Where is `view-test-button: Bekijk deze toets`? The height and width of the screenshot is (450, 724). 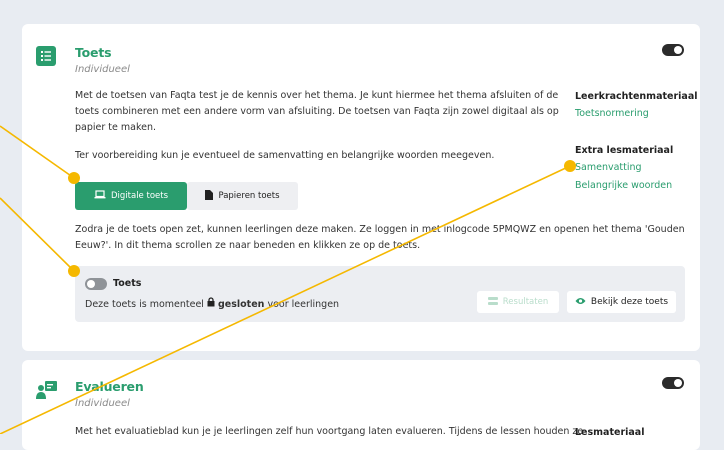 view-test-button: Bekijk deze toets is located at coordinates (621, 302).